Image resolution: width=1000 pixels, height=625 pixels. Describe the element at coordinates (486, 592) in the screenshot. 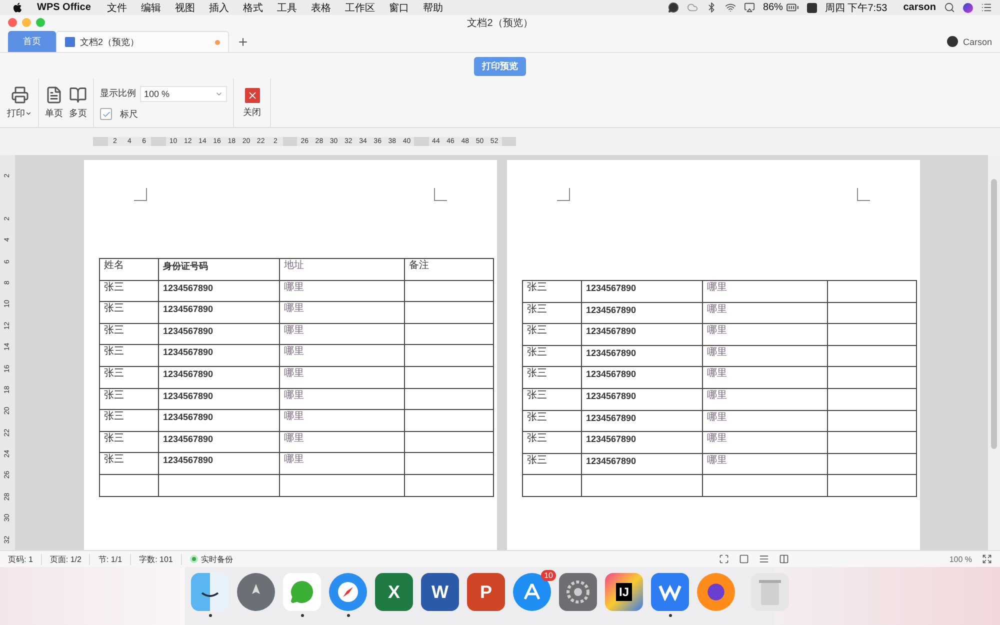

I see `powerpoint-app-icon: P` at that location.